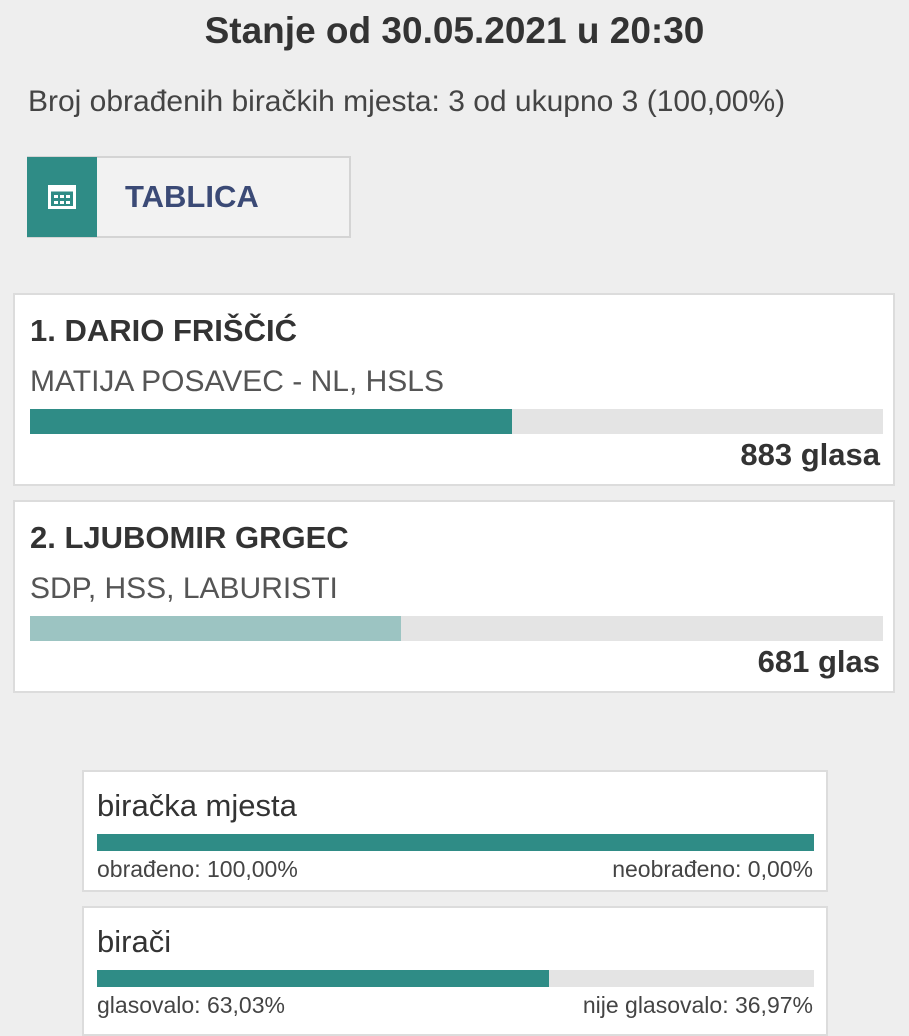 This screenshot has width=909, height=1036. I want to click on stat-title: biračka mjesta, so click(197, 805).